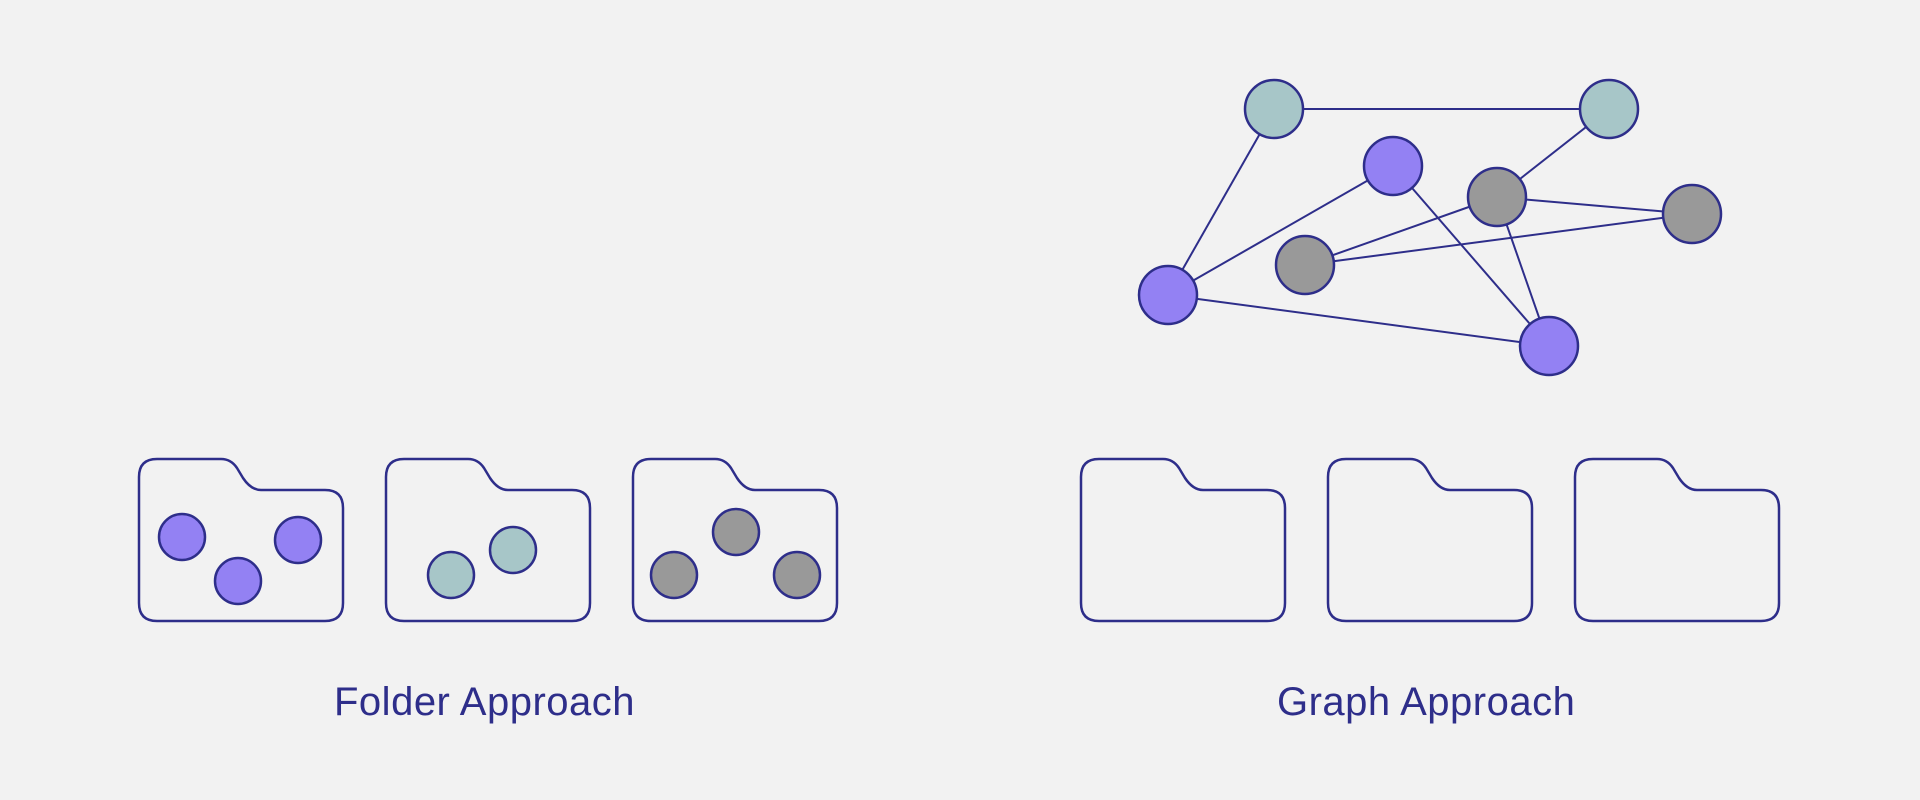 The width and height of the screenshot is (1920, 800). I want to click on graph-node-g2, so click(1305, 265).